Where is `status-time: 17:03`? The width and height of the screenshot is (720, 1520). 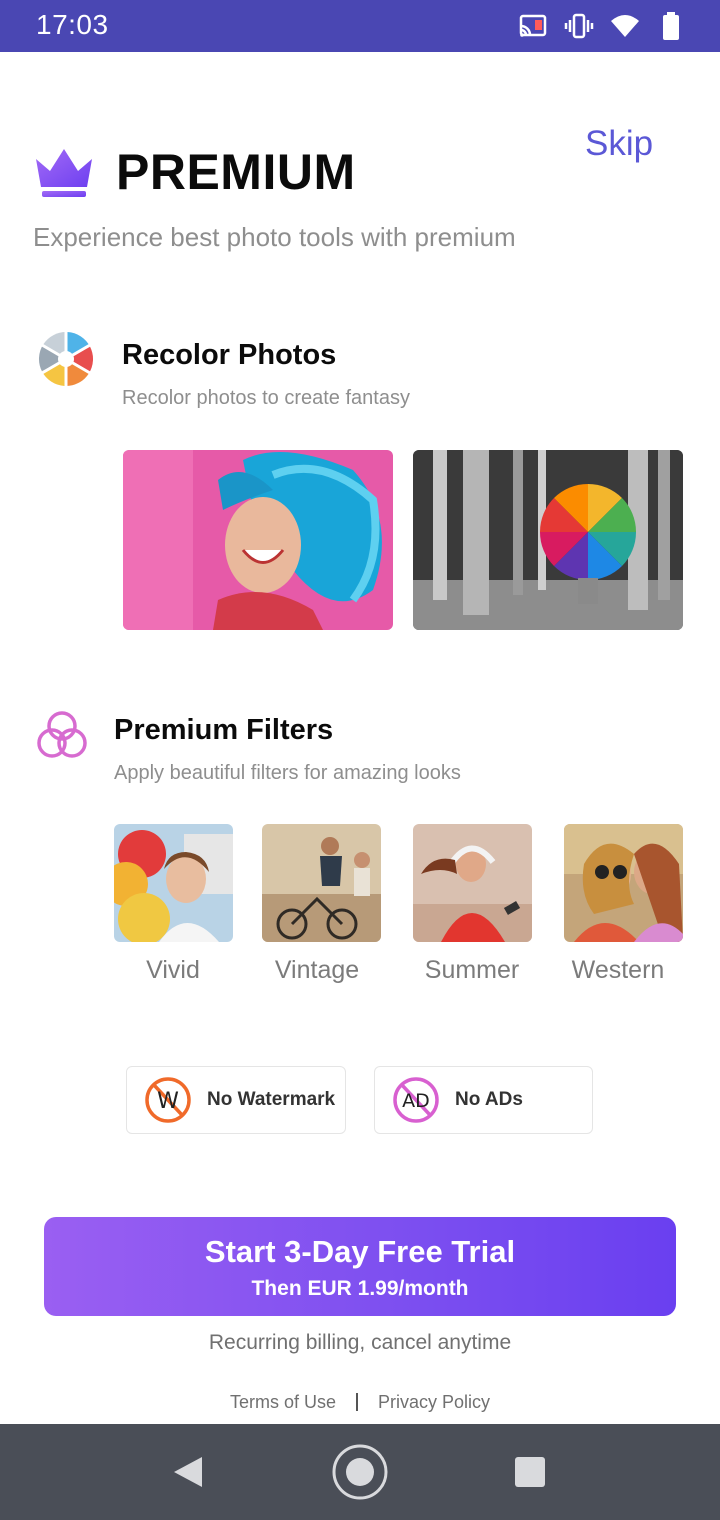 status-time: 17:03 is located at coordinates (72, 24).